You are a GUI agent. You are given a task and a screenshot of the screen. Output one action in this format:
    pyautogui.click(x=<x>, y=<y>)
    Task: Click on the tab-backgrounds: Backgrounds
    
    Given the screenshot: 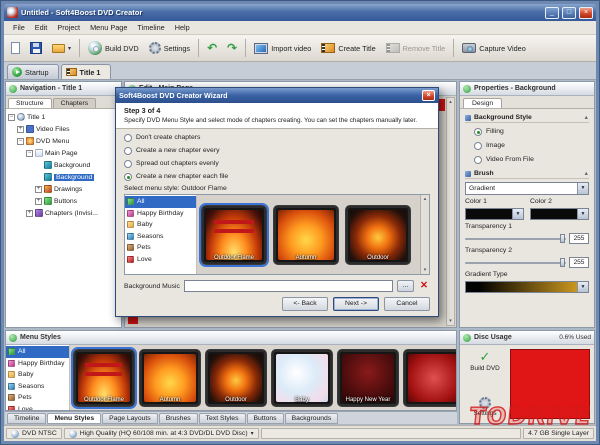 What is the action you would take?
    pyautogui.click(x=311, y=418)
    